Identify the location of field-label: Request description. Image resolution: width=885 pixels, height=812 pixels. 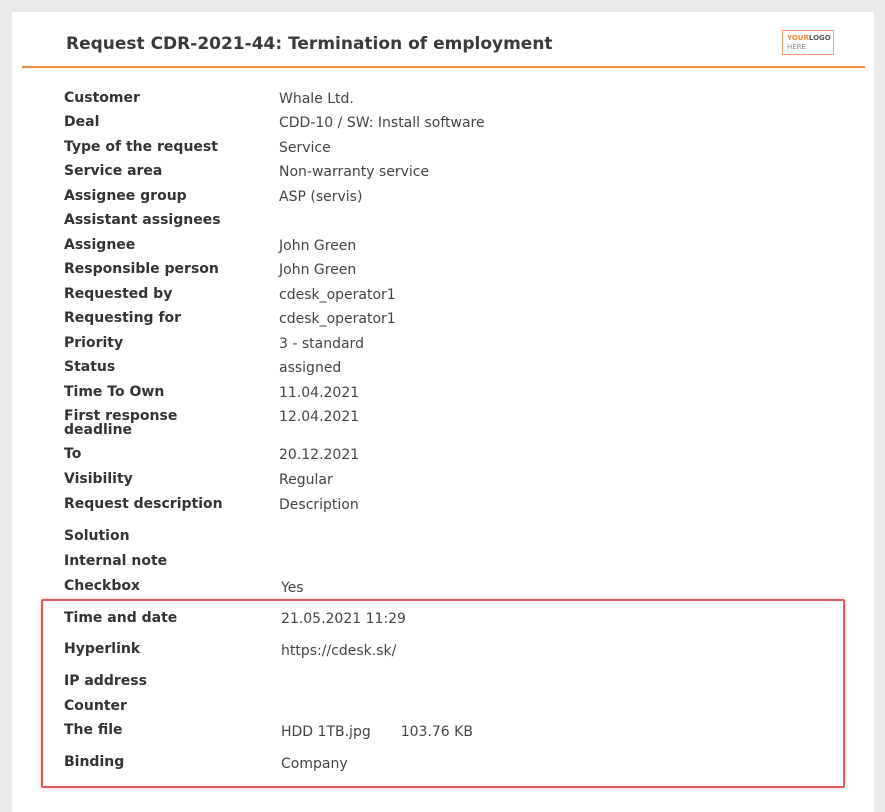
(143, 504).